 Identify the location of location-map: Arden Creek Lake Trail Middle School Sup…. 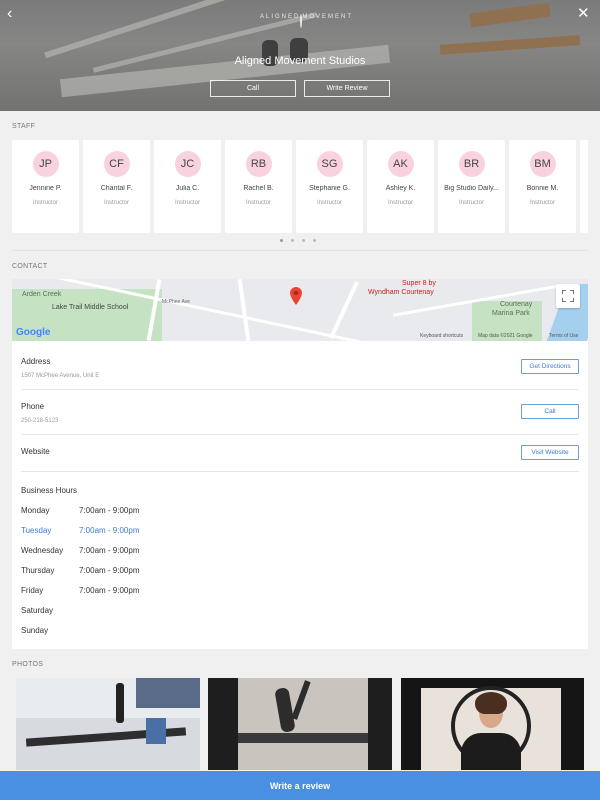
(300, 310).